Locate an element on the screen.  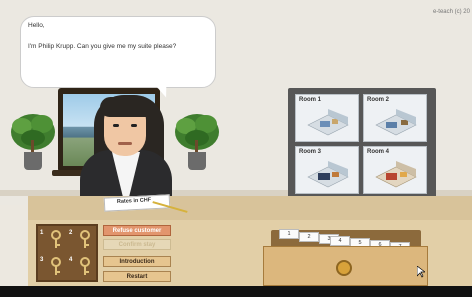
room-2-tile: Room 2 is located at coordinates (395, 118).